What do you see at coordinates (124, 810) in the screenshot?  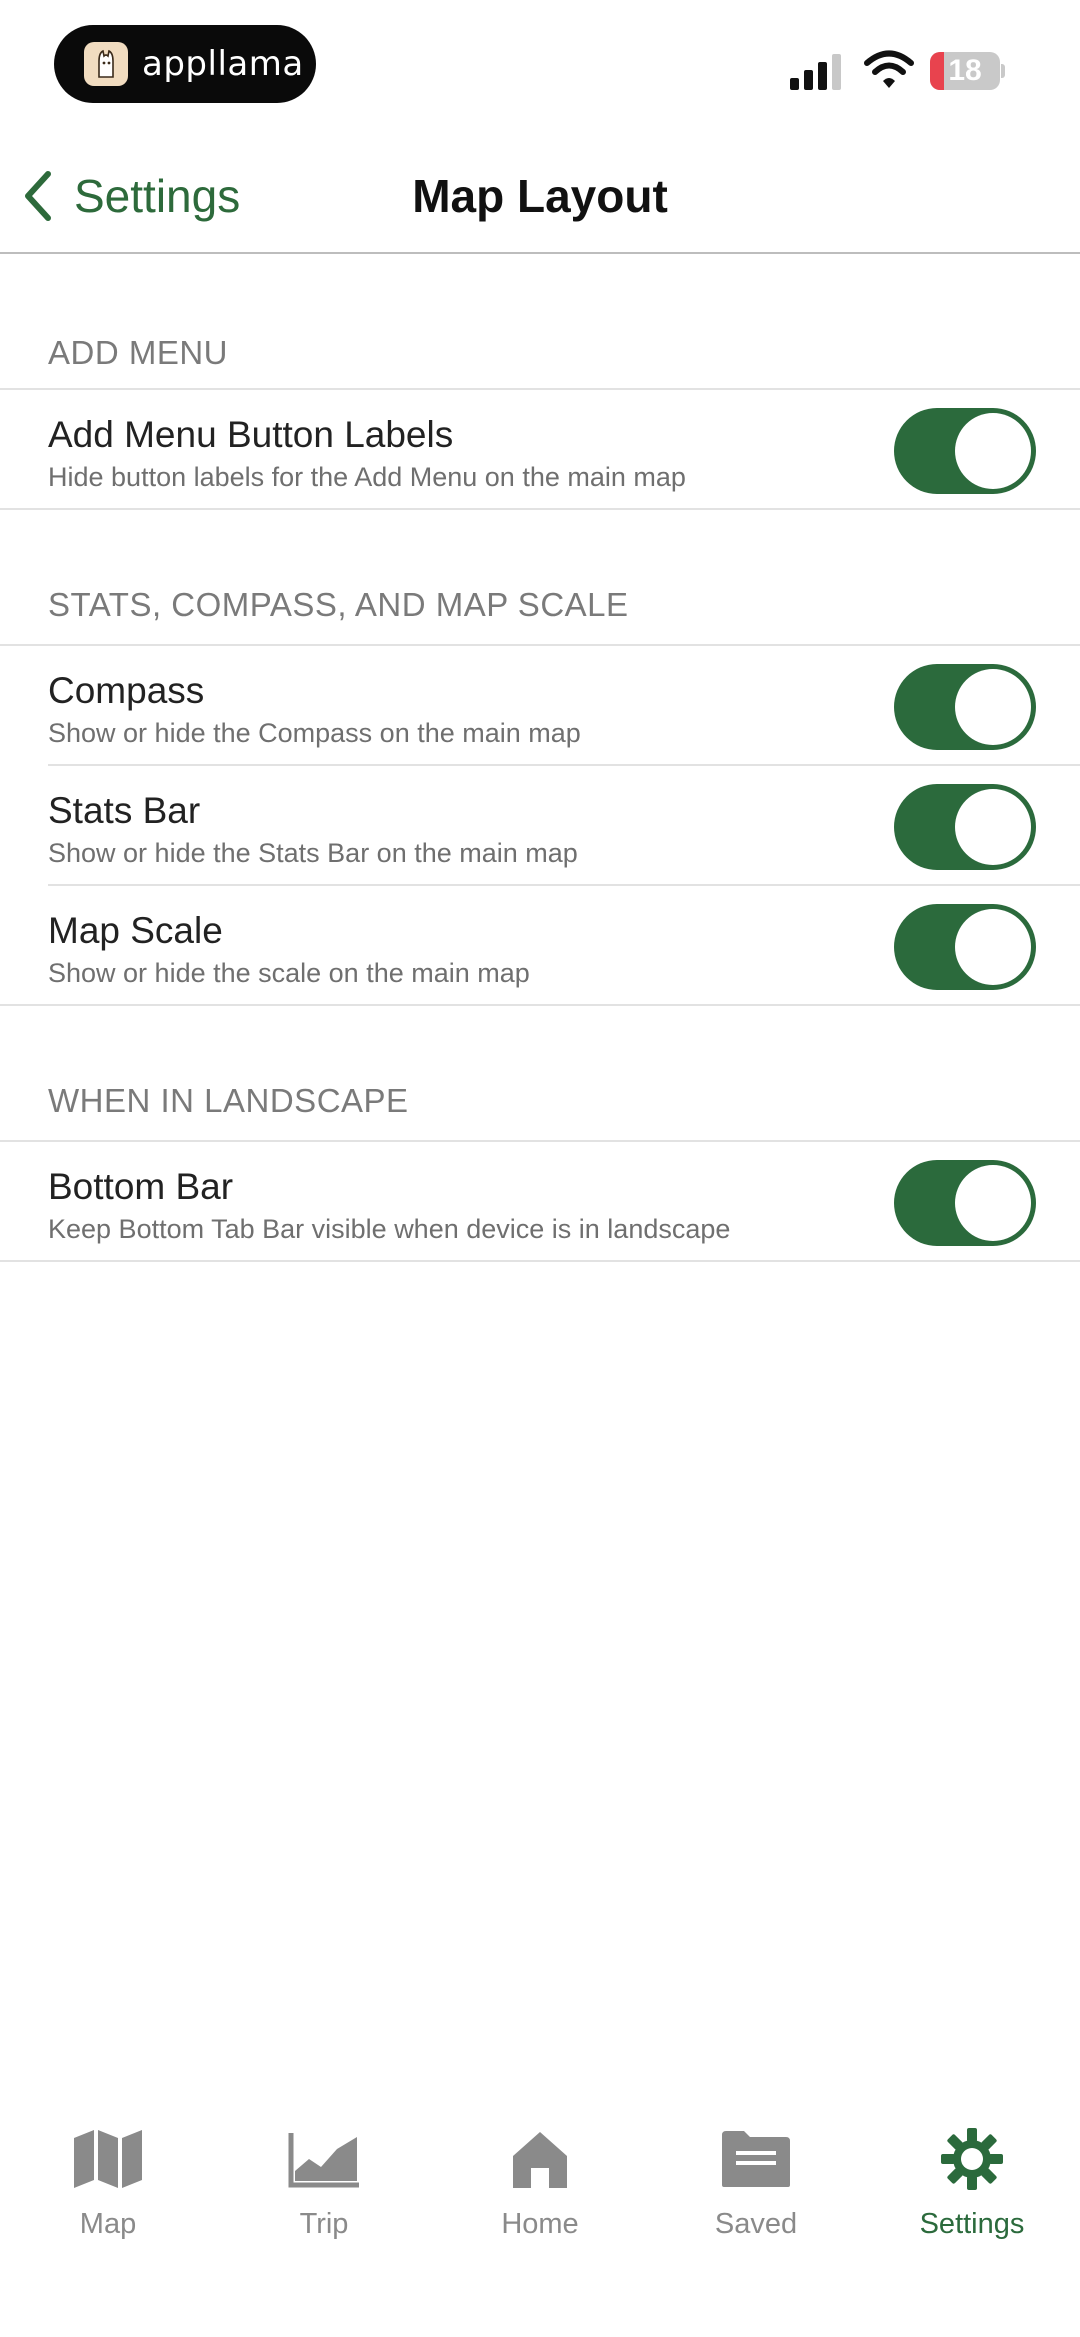 I see `setting-title: Stats Bar` at bounding box center [124, 810].